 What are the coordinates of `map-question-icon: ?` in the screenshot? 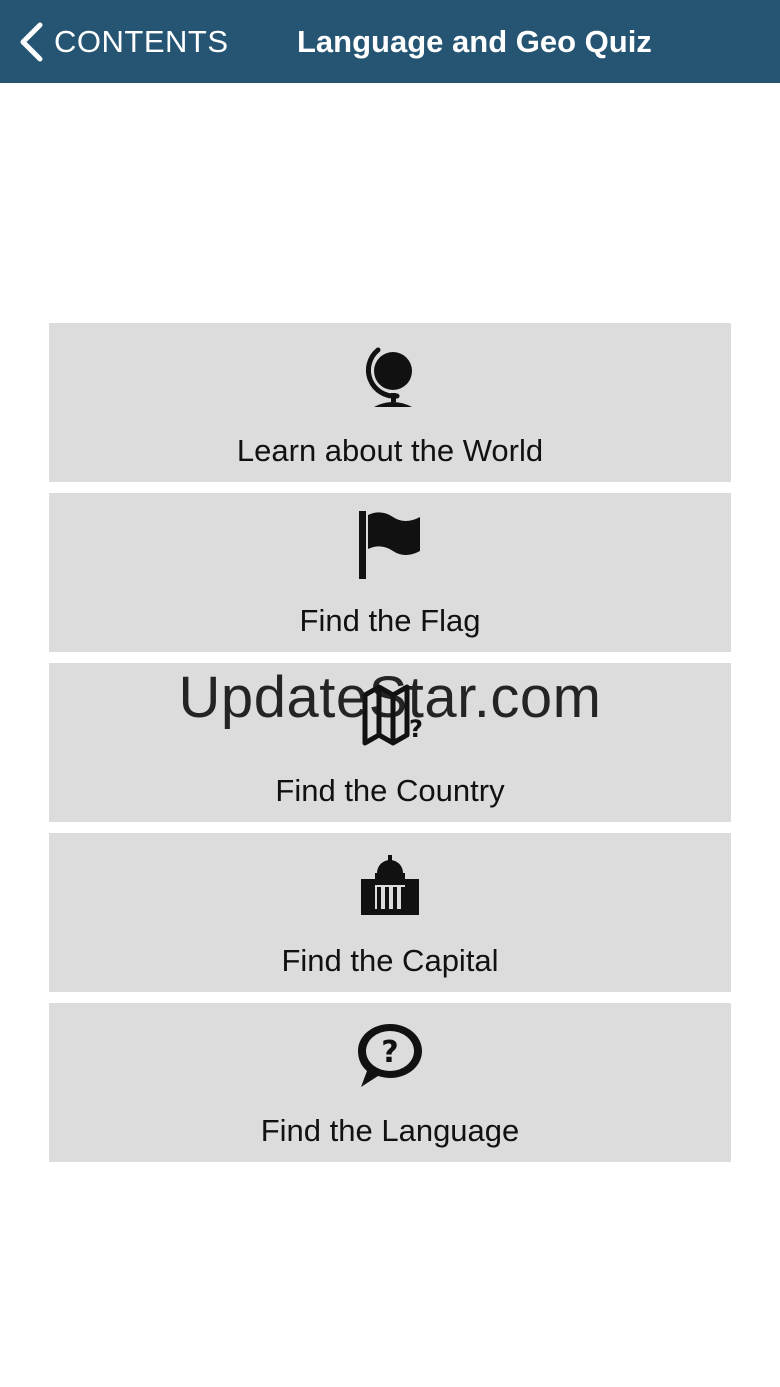 It's located at (390, 715).